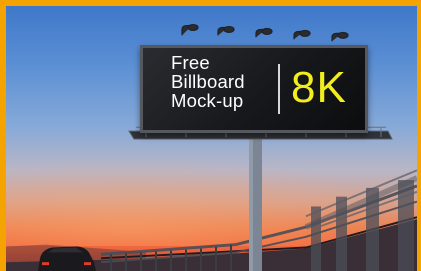  I want to click on billboard-line-mockup: Mock-up, so click(207, 100).